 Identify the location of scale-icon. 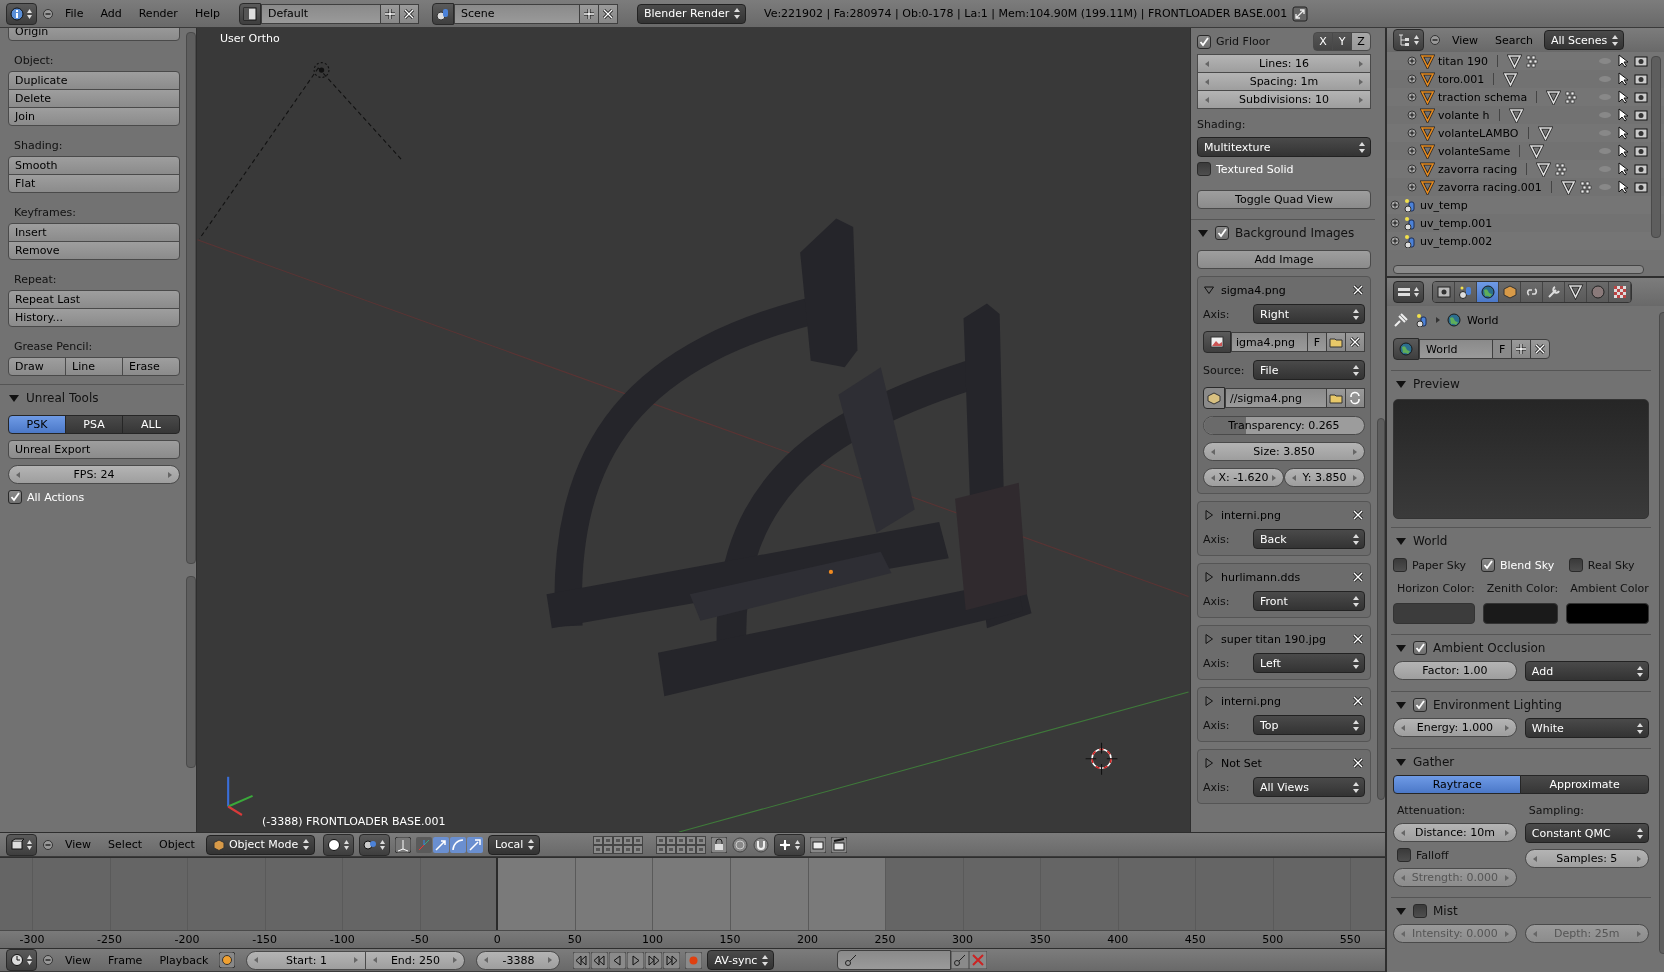
(474, 844).